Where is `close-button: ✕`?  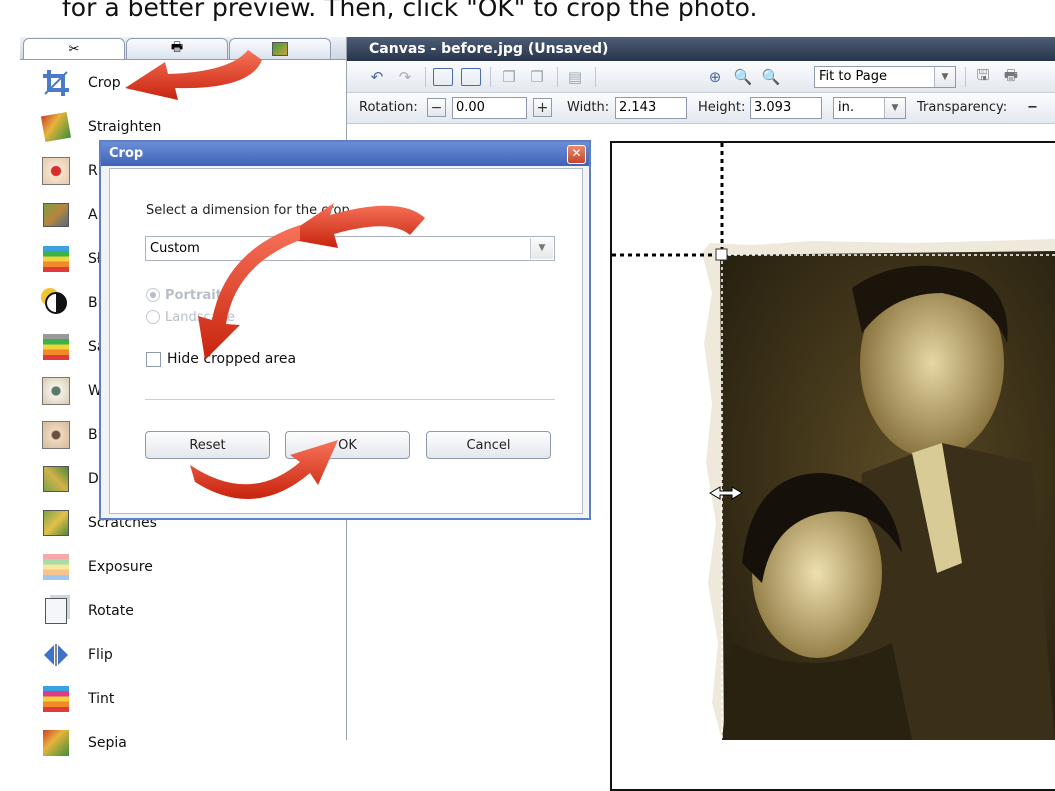
close-button: ✕ is located at coordinates (576, 154).